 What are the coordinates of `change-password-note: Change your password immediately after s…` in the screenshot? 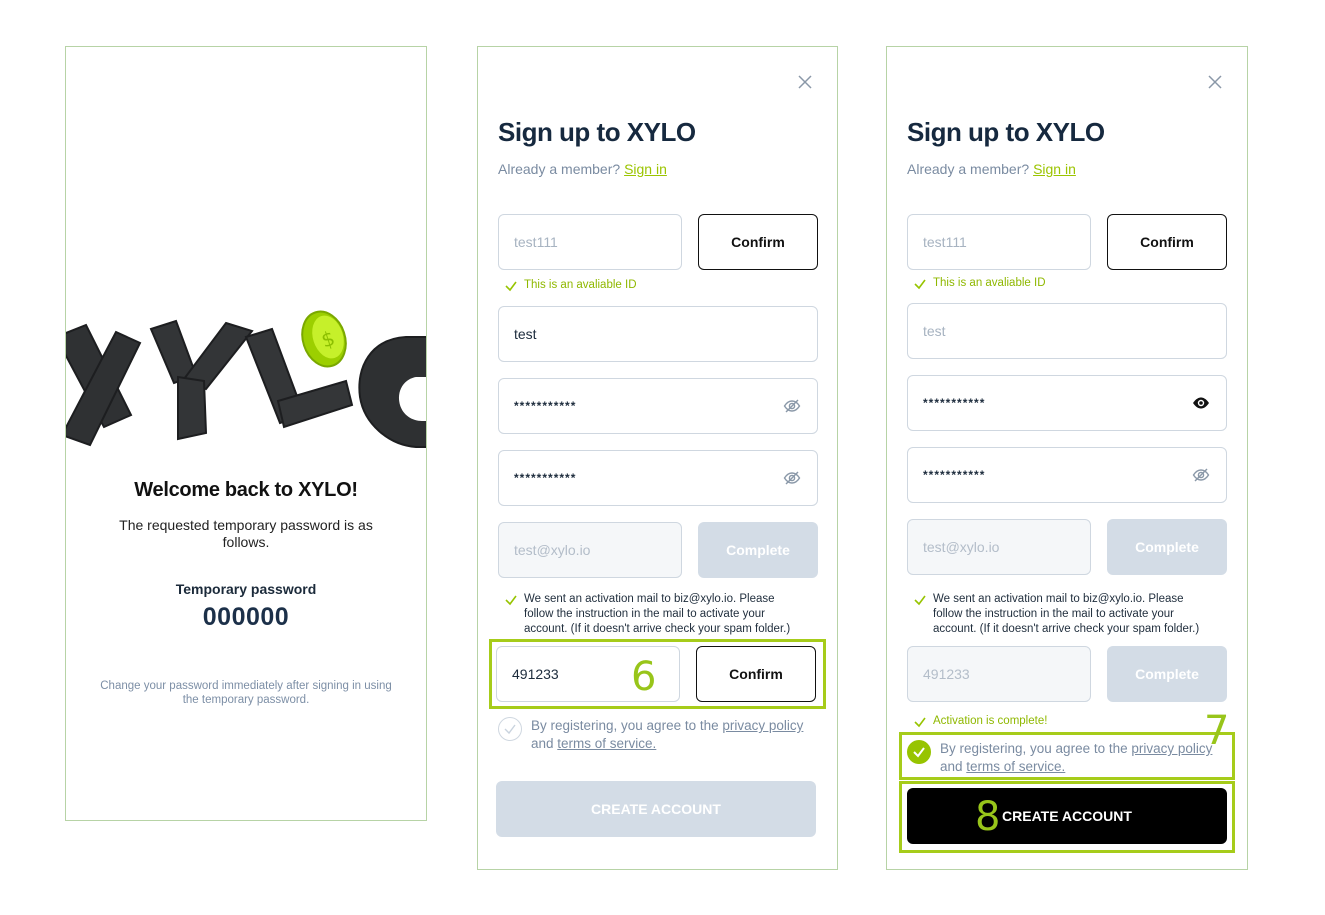 It's located at (246, 693).